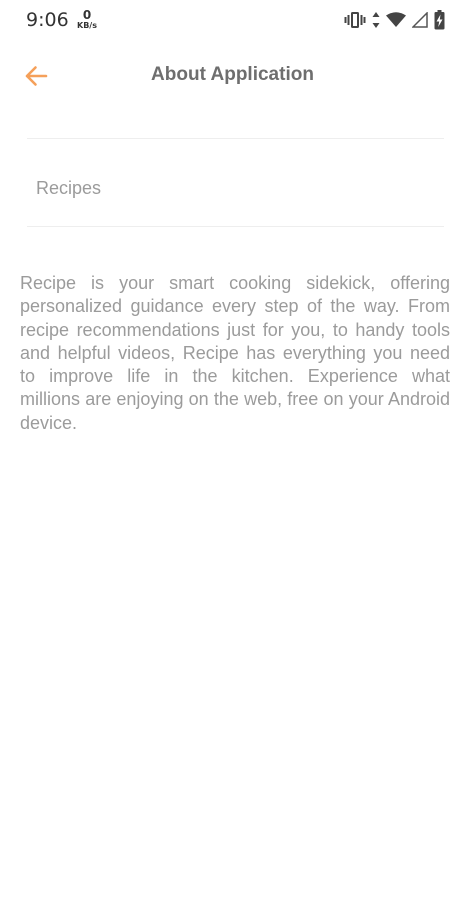 The image size is (465, 900). I want to click on network-speed: 0 KB/s, so click(87, 19).